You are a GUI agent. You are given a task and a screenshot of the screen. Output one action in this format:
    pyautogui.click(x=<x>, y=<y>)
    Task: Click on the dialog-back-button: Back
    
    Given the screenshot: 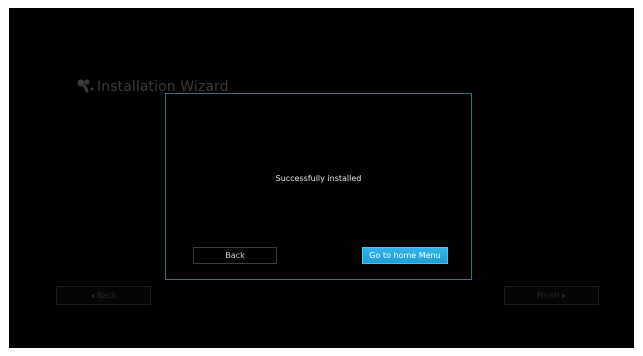 What is the action you would take?
    pyautogui.click(x=235, y=255)
    